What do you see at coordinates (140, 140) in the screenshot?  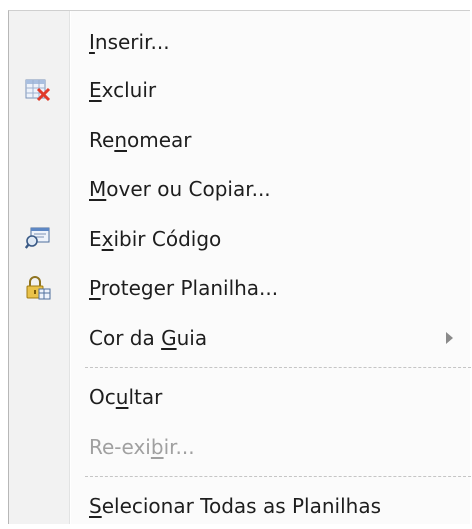 I see `menu-item-label: Renomear` at bounding box center [140, 140].